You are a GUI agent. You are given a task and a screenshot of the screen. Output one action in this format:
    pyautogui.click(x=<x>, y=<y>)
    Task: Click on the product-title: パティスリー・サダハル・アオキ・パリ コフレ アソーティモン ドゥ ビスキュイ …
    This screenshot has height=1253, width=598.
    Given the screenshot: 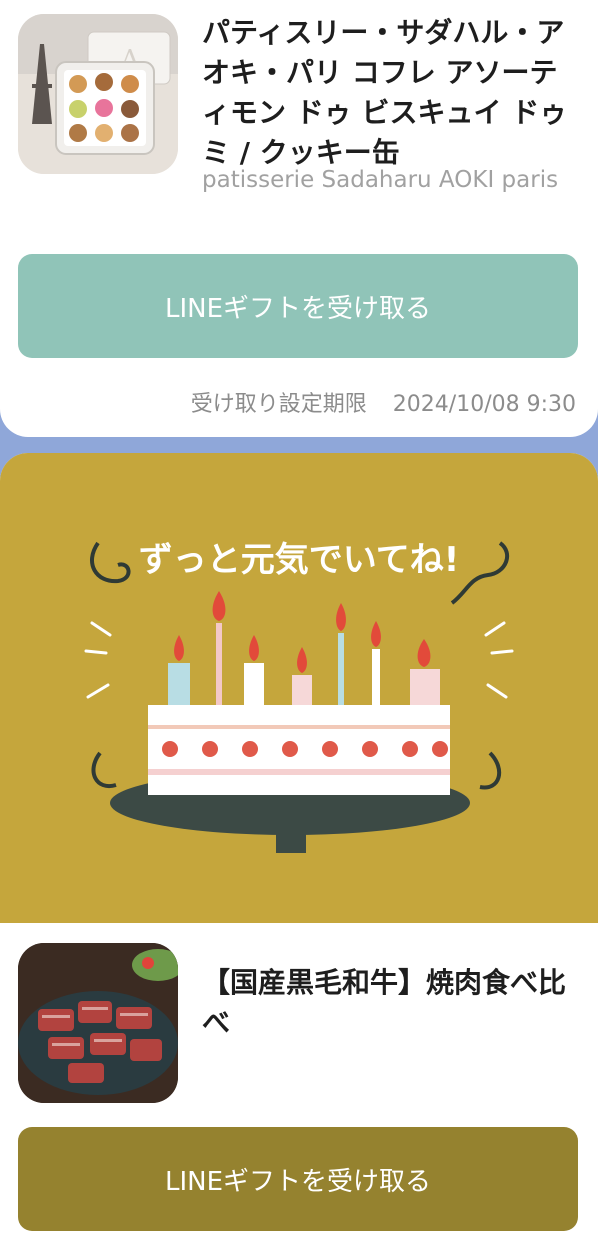 What is the action you would take?
    pyautogui.click(x=385, y=92)
    